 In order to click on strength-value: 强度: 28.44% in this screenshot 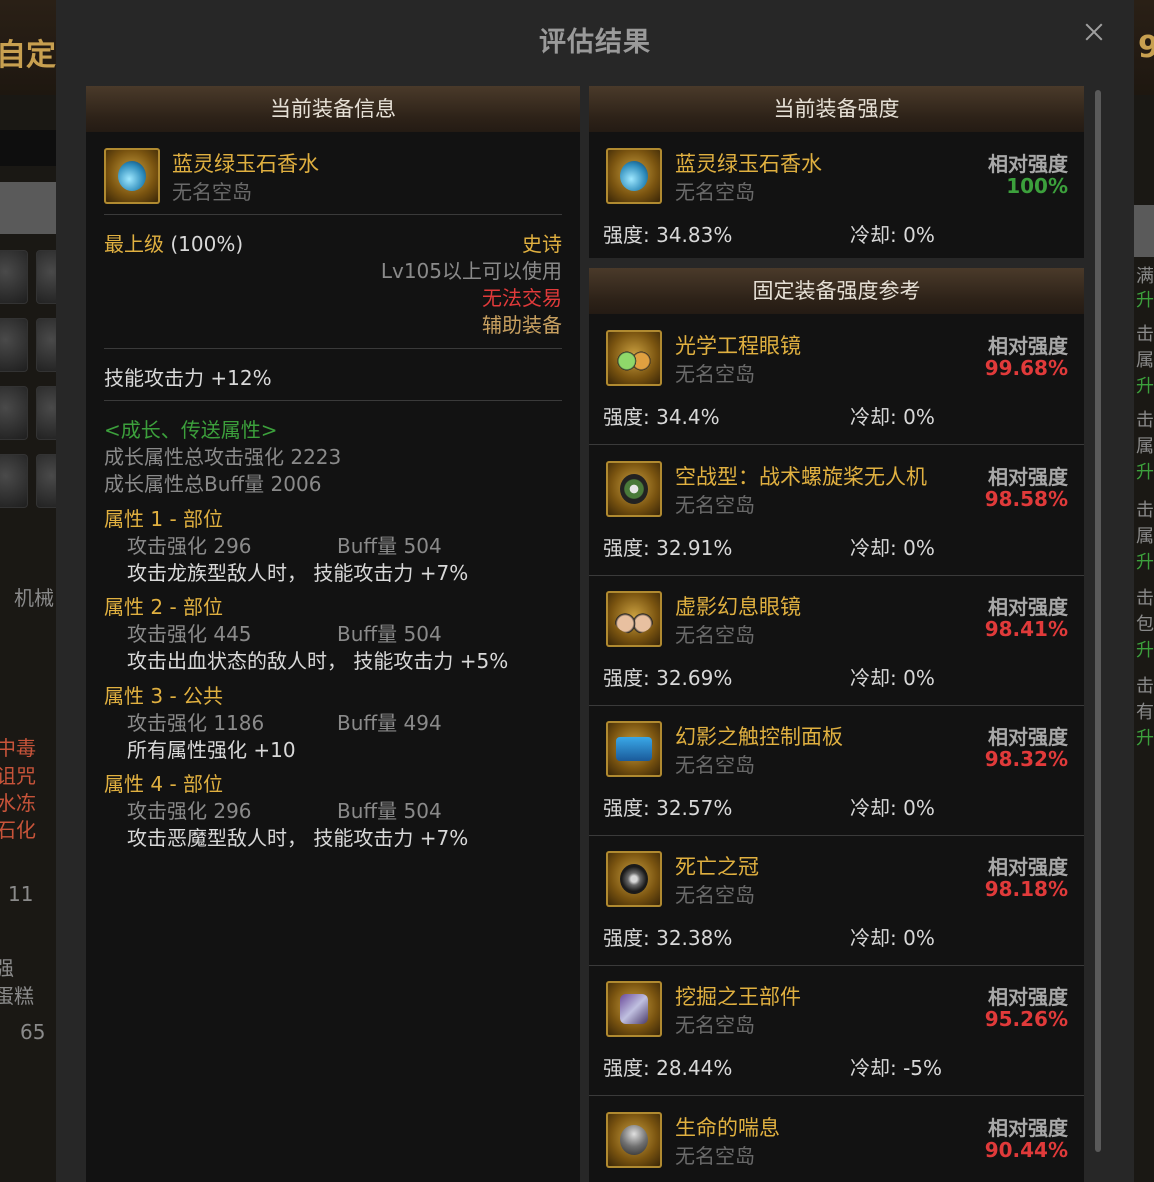, I will do `click(668, 1068)`.